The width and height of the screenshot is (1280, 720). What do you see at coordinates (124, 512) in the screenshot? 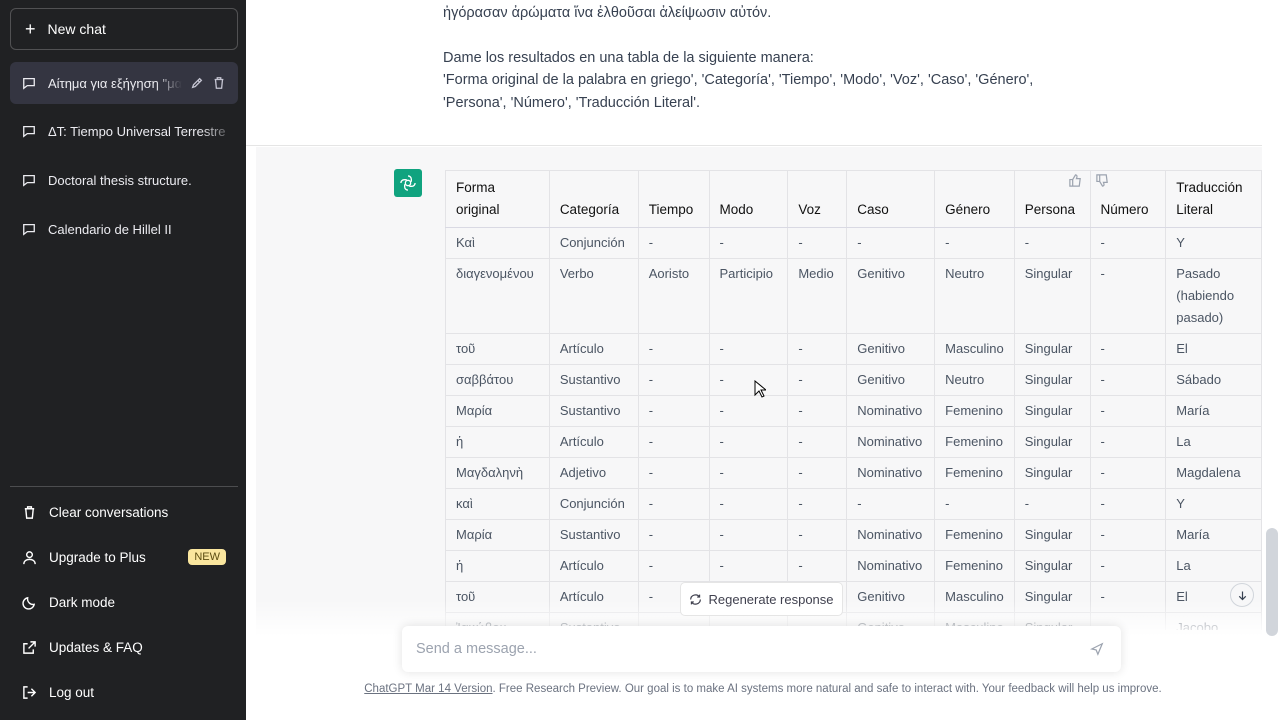
I see `clear-conversations-button: Clear conversations` at bounding box center [124, 512].